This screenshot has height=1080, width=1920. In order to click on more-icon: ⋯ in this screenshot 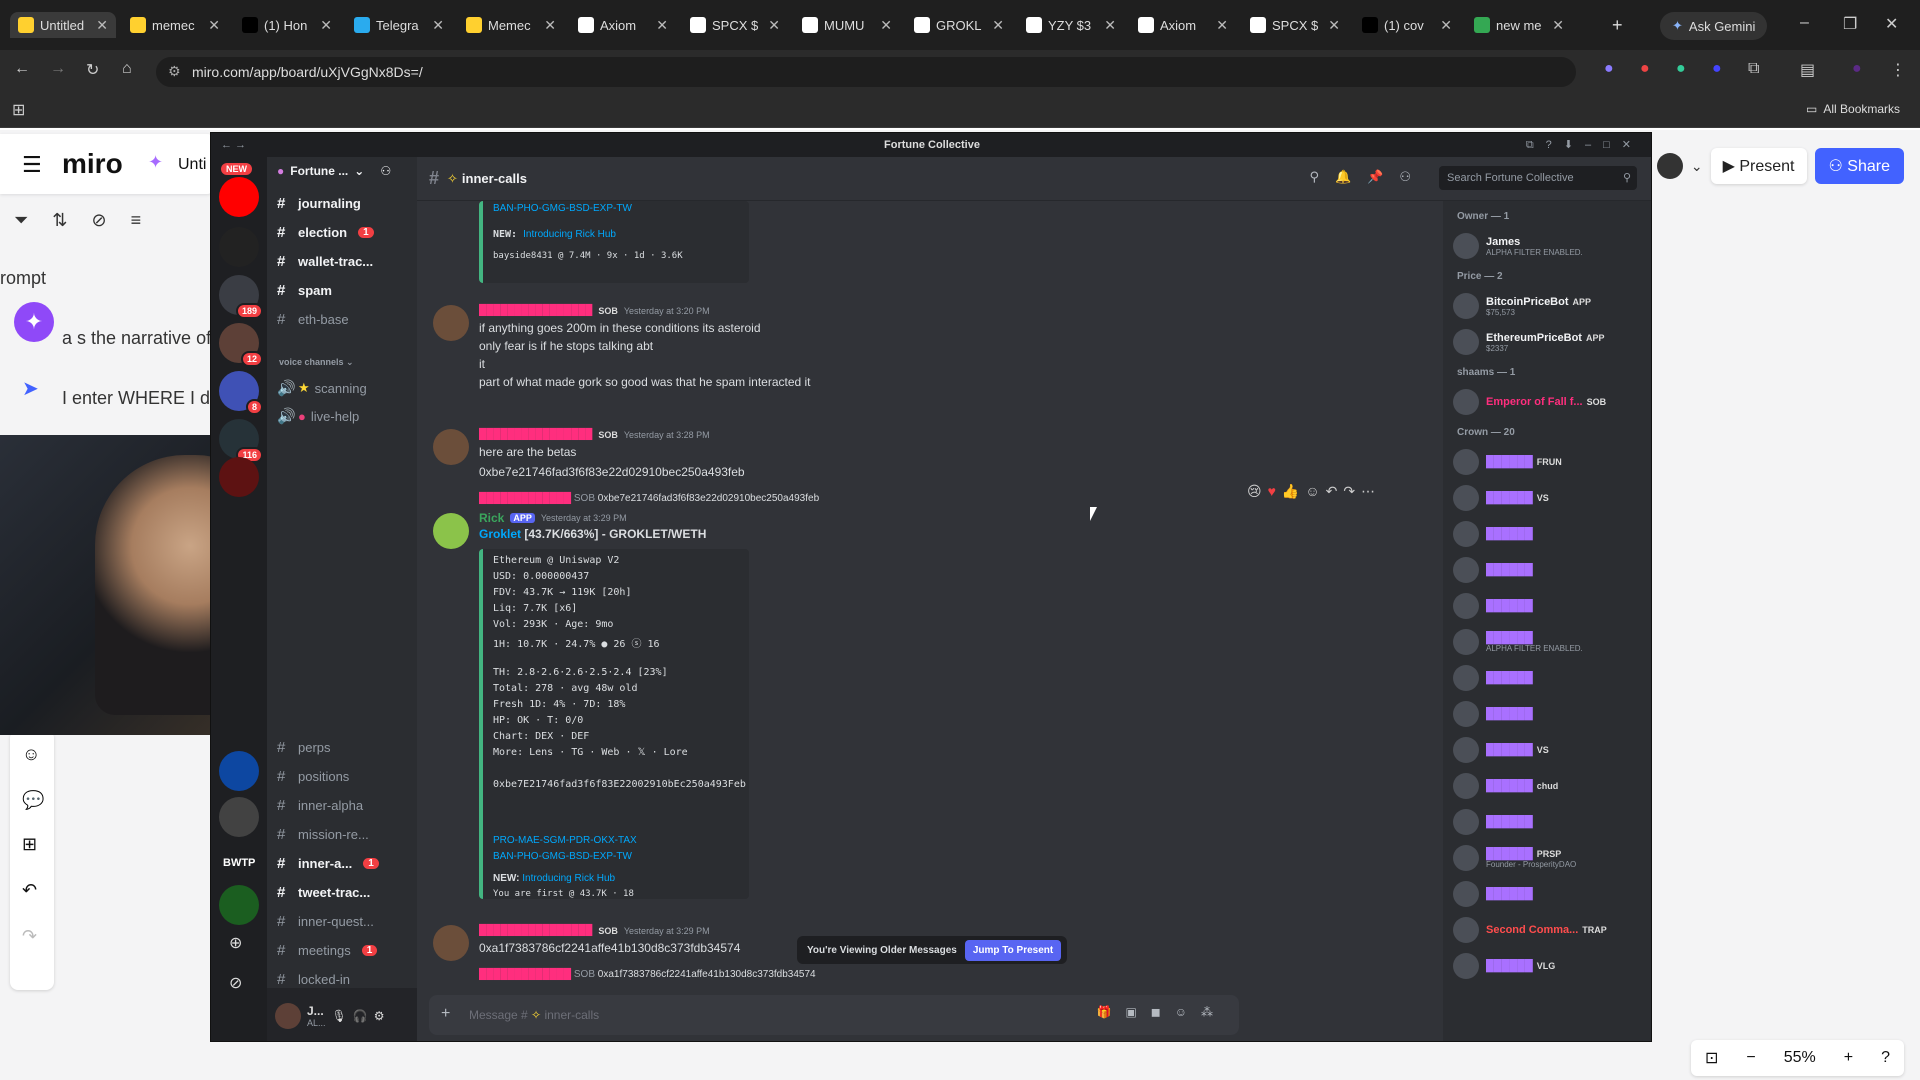, I will do `click(1368, 491)`.